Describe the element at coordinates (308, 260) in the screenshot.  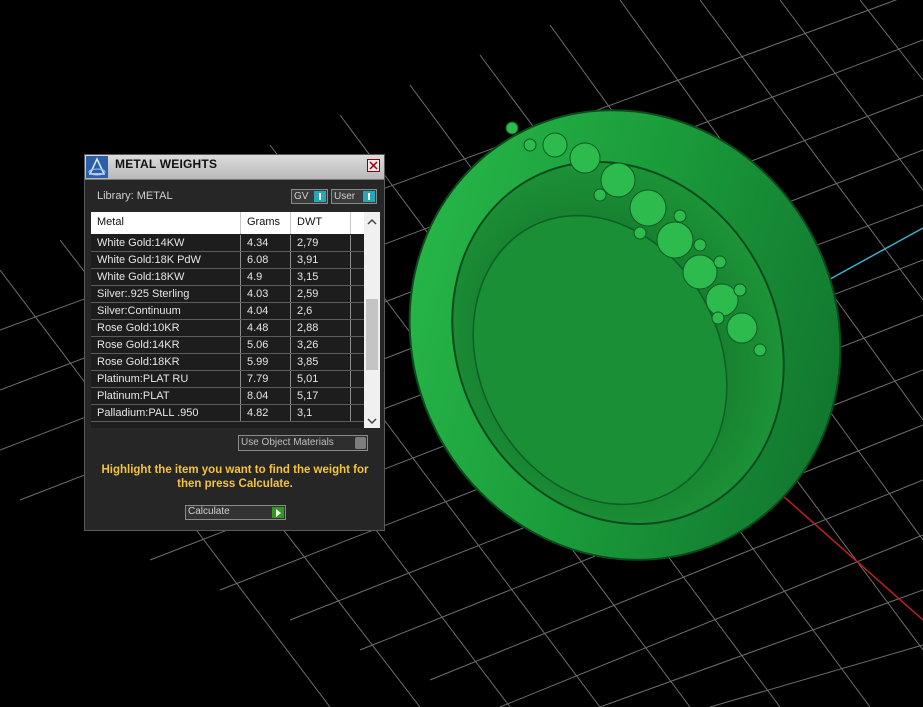
I see `cell-dwt: 3,91` at that location.